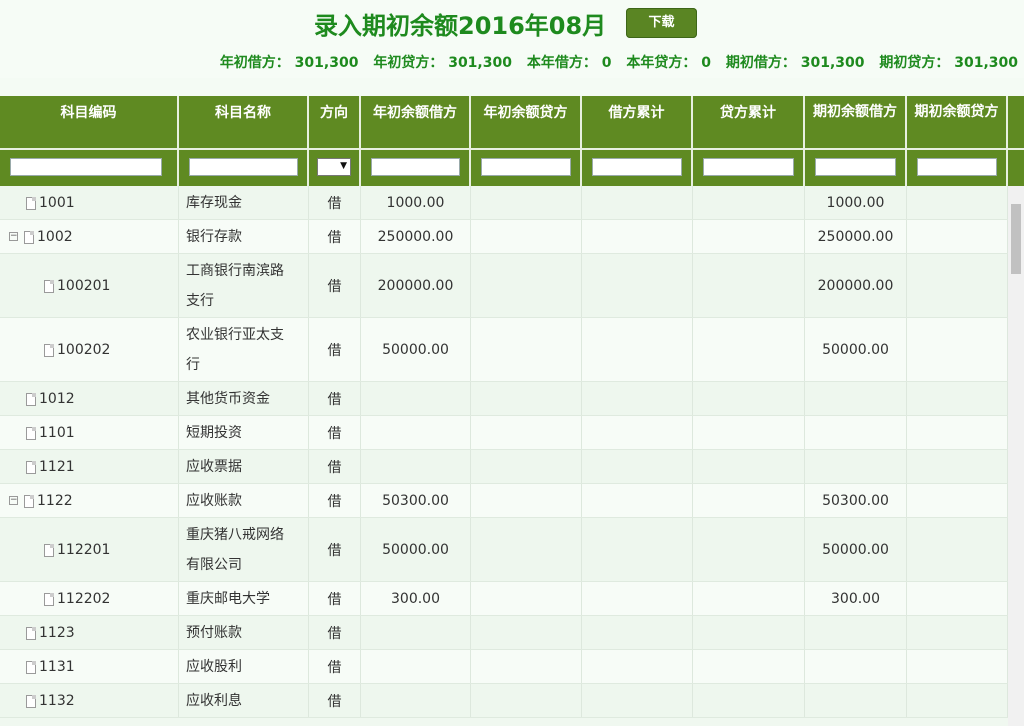 Image resolution: width=1024 pixels, height=726 pixels. I want to click on account-code: 1002, so click(55, 236).